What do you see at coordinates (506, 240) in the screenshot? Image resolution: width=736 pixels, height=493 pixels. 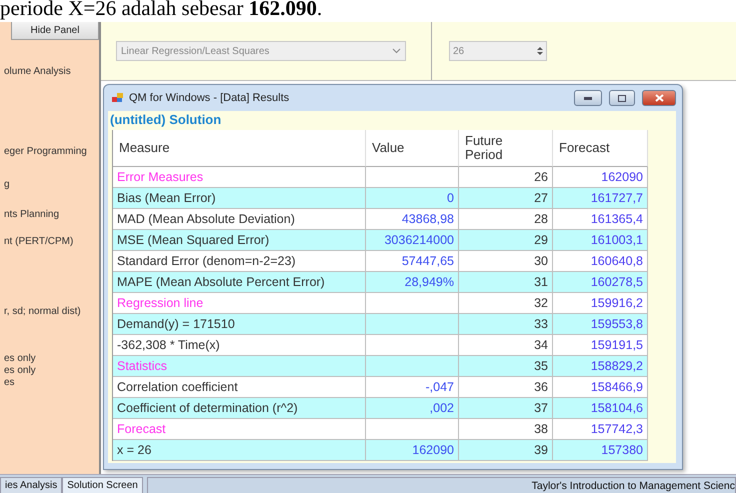 I see `period-cell: 29` at bounding box center [506, 240].